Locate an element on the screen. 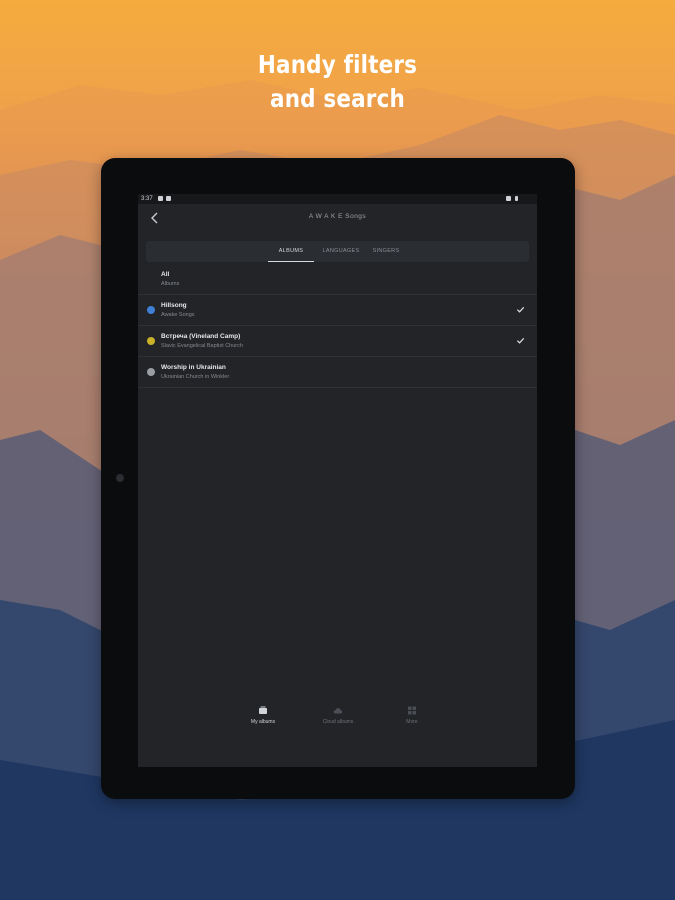 Image resolution: width=675 pixels, height=900 pixels. list-item-hillsong: Hillsong Awake Songs is located at coordinates (337, 310).